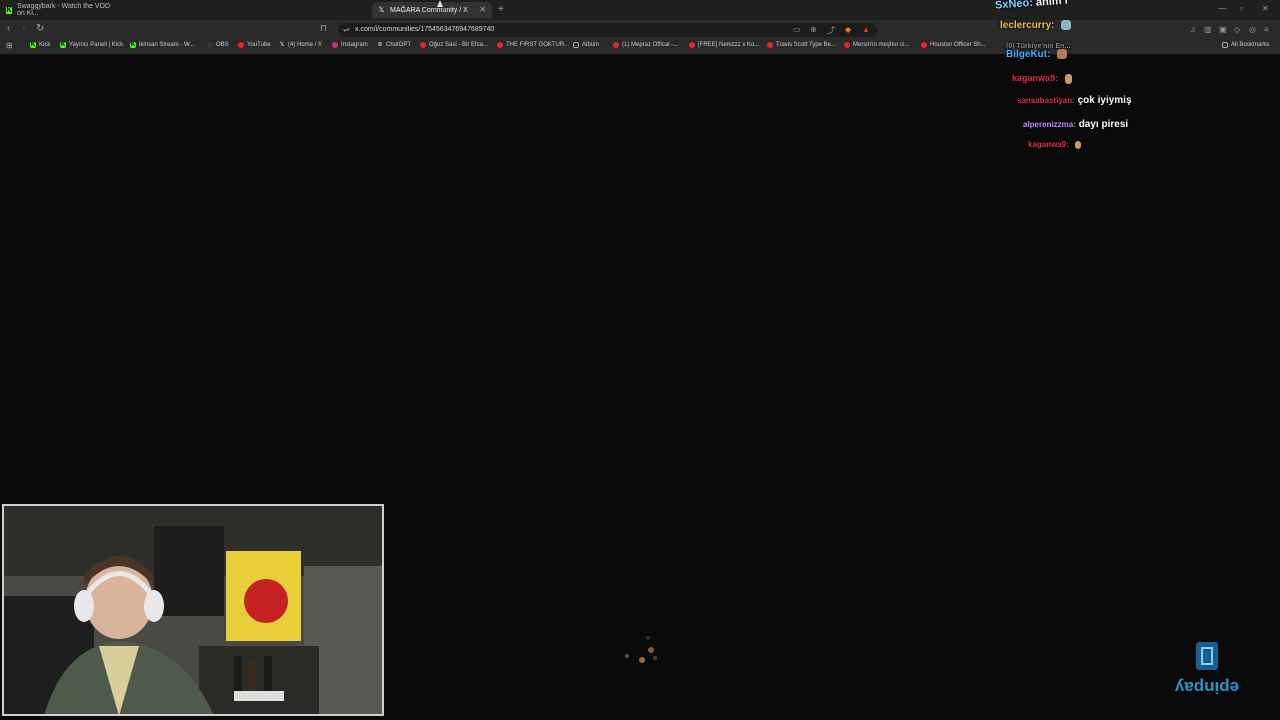 This screenshot has width=1280, height=720. I want to click on watermark-text: epinpay, so click(1206, 687).